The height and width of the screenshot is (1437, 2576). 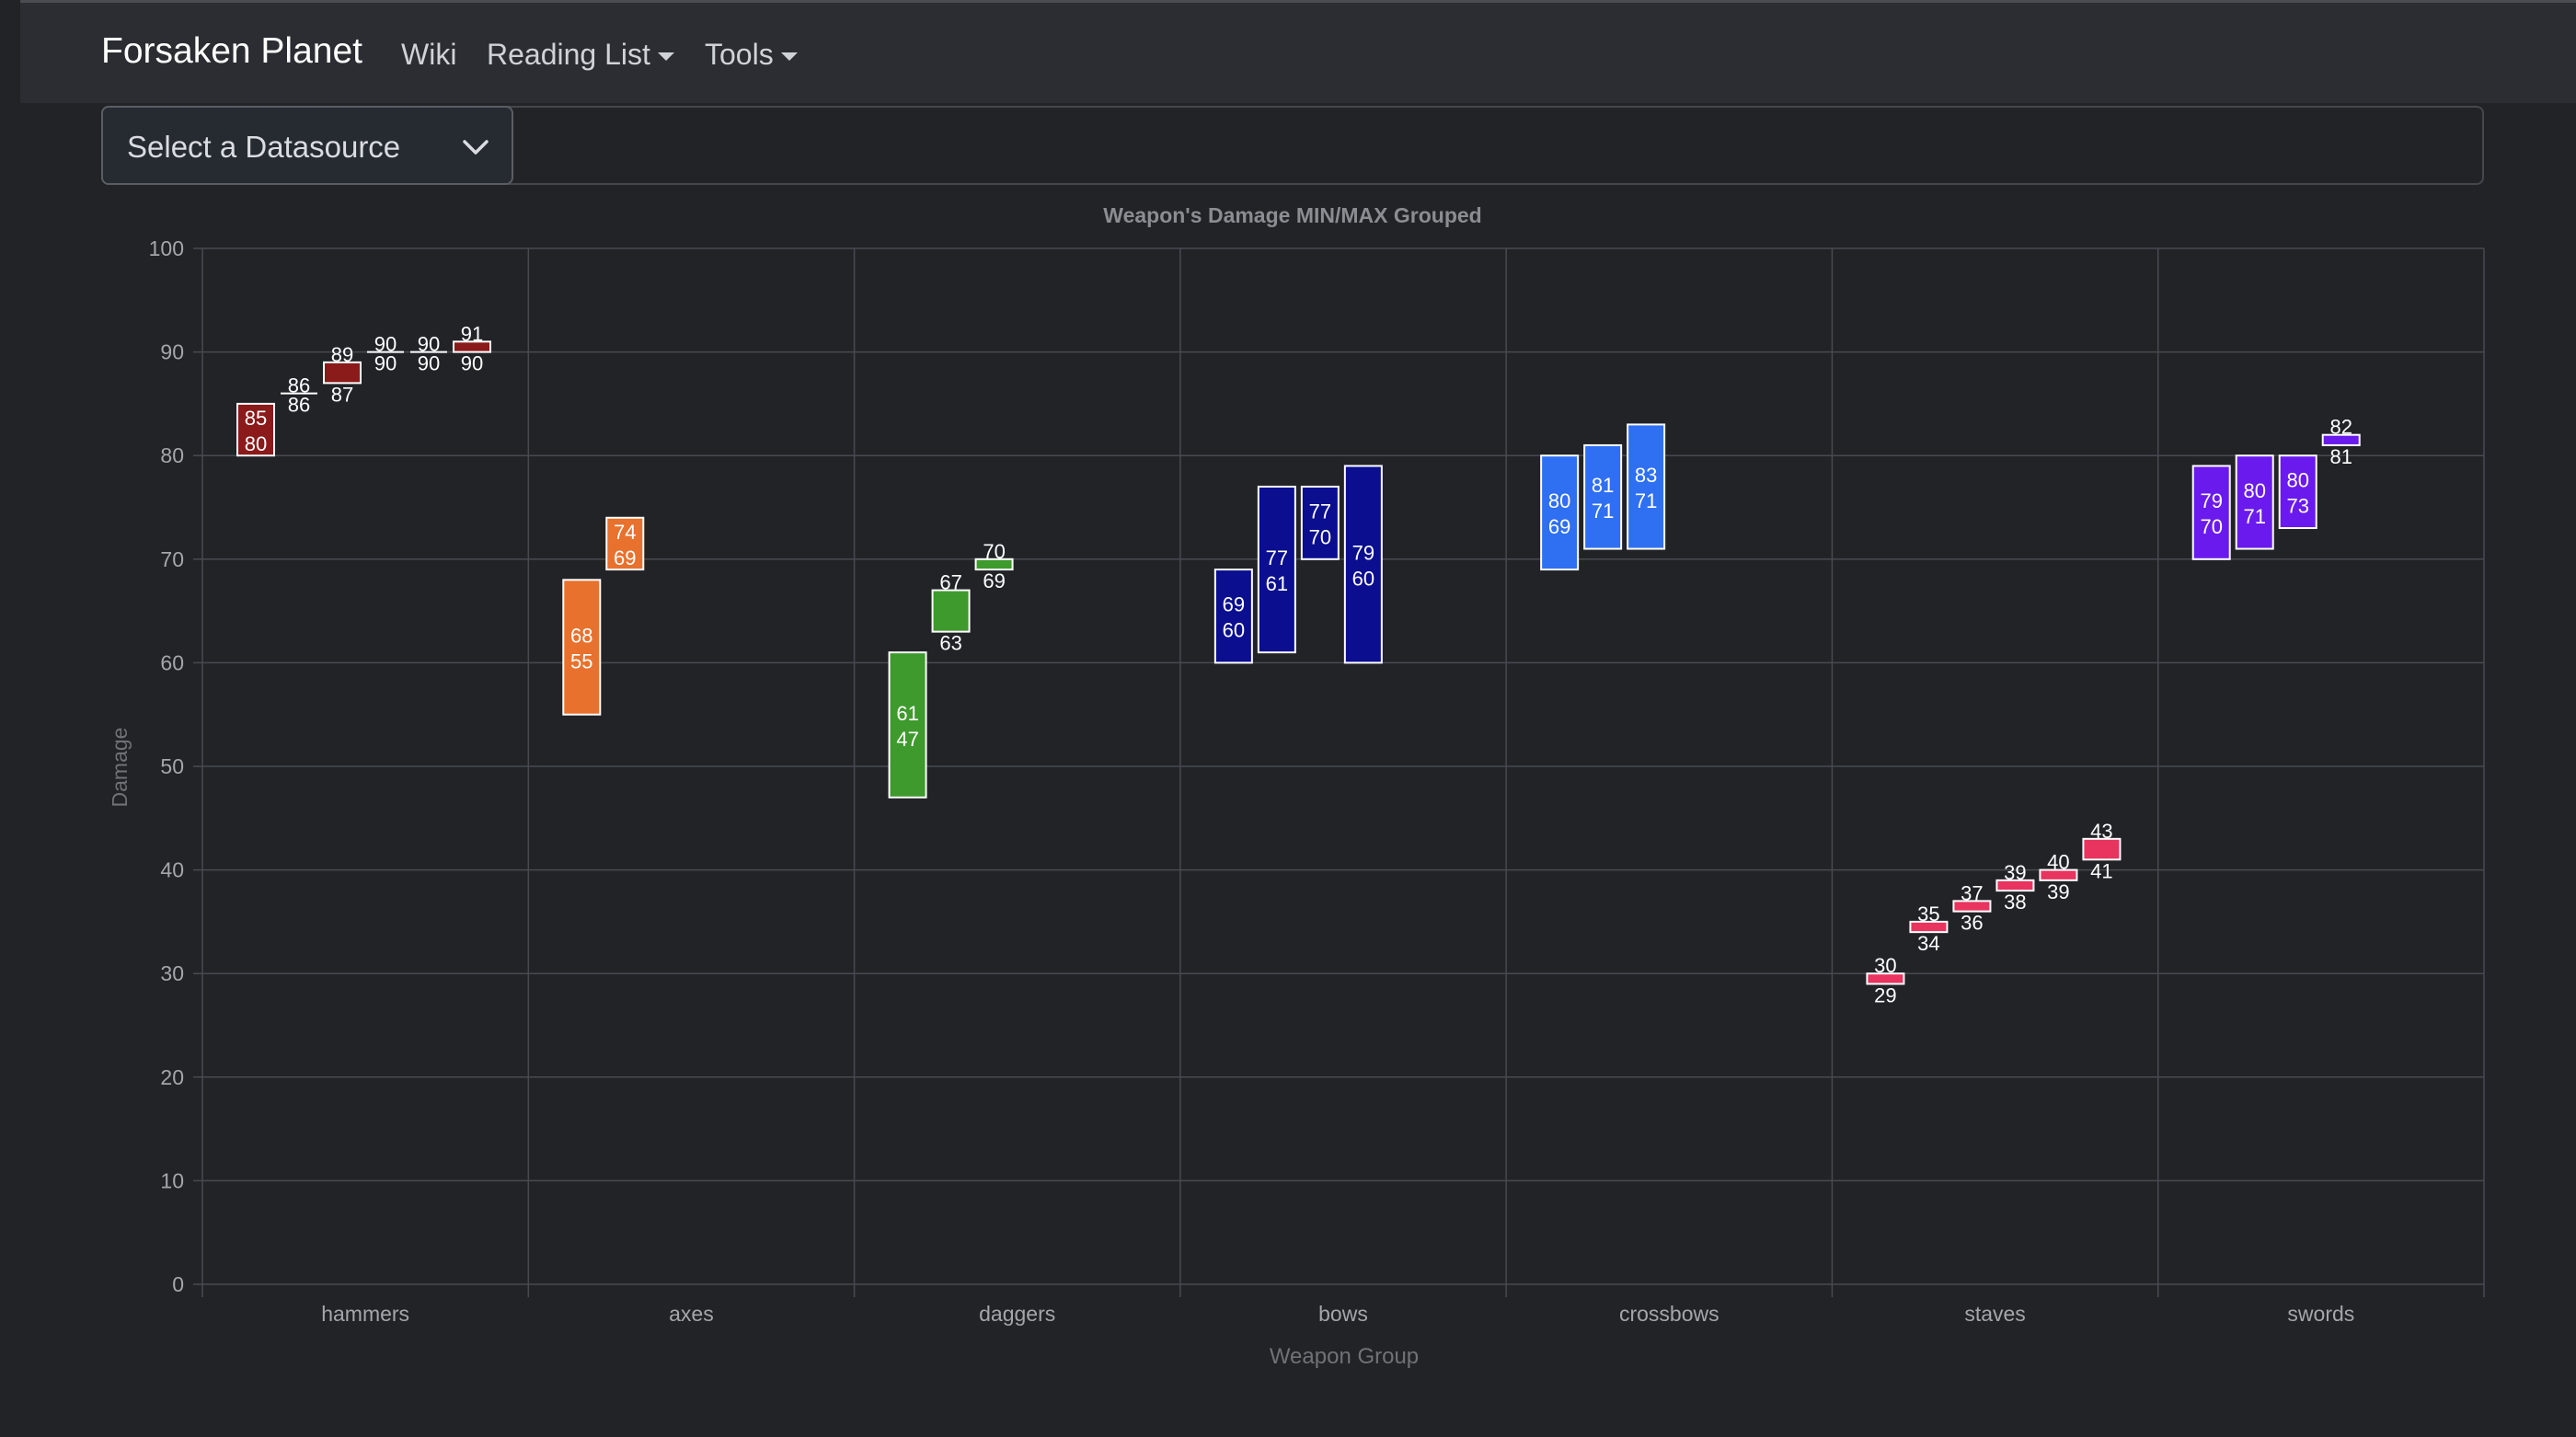 I want to click on bar-max-label: 69, so click(x=1234, y=604).